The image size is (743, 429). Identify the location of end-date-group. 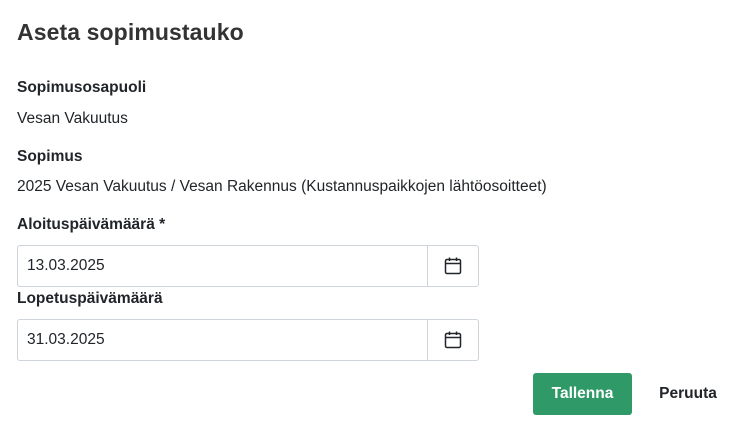
(248, 340).